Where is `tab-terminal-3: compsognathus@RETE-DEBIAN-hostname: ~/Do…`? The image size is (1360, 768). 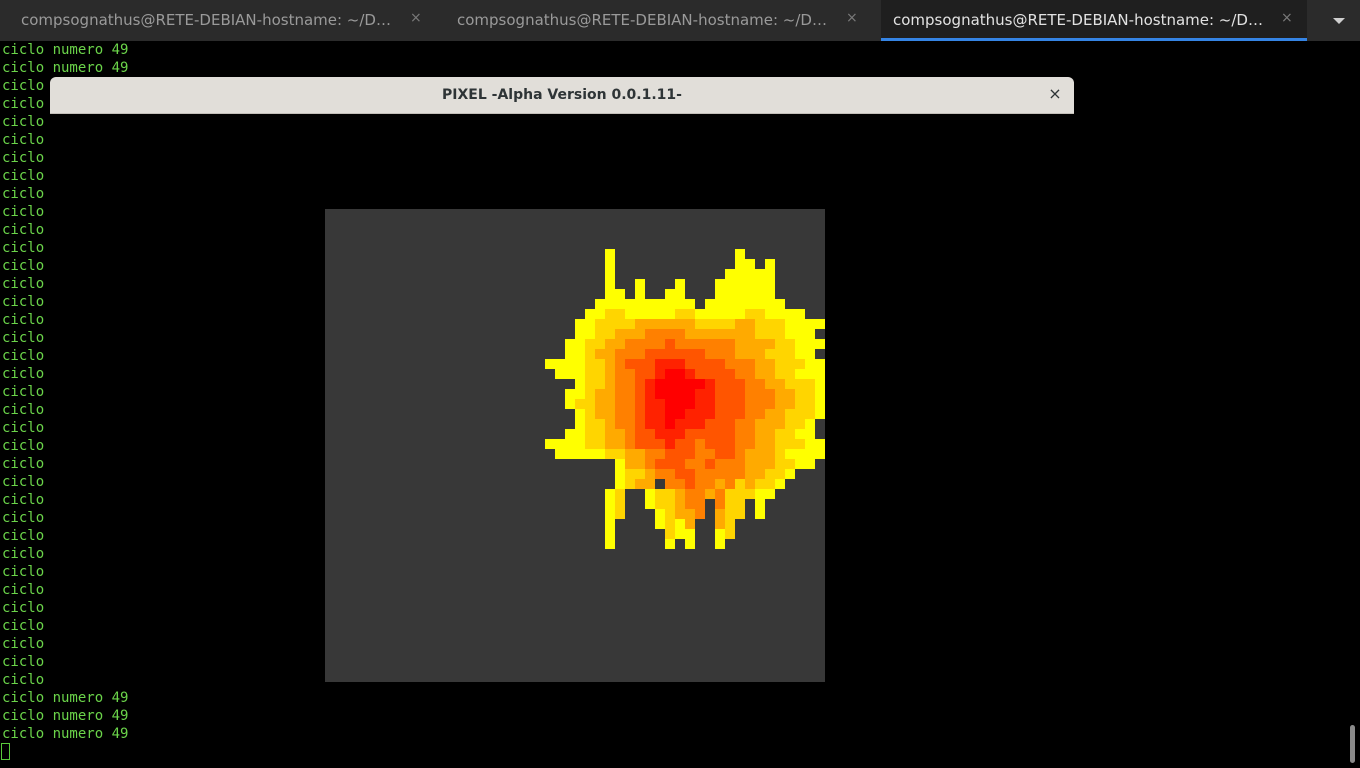
tab-terminal-3: compsognathus@RETE-DEBIAN-hostname: ~/Do… is located at coordinates (1094, 20).